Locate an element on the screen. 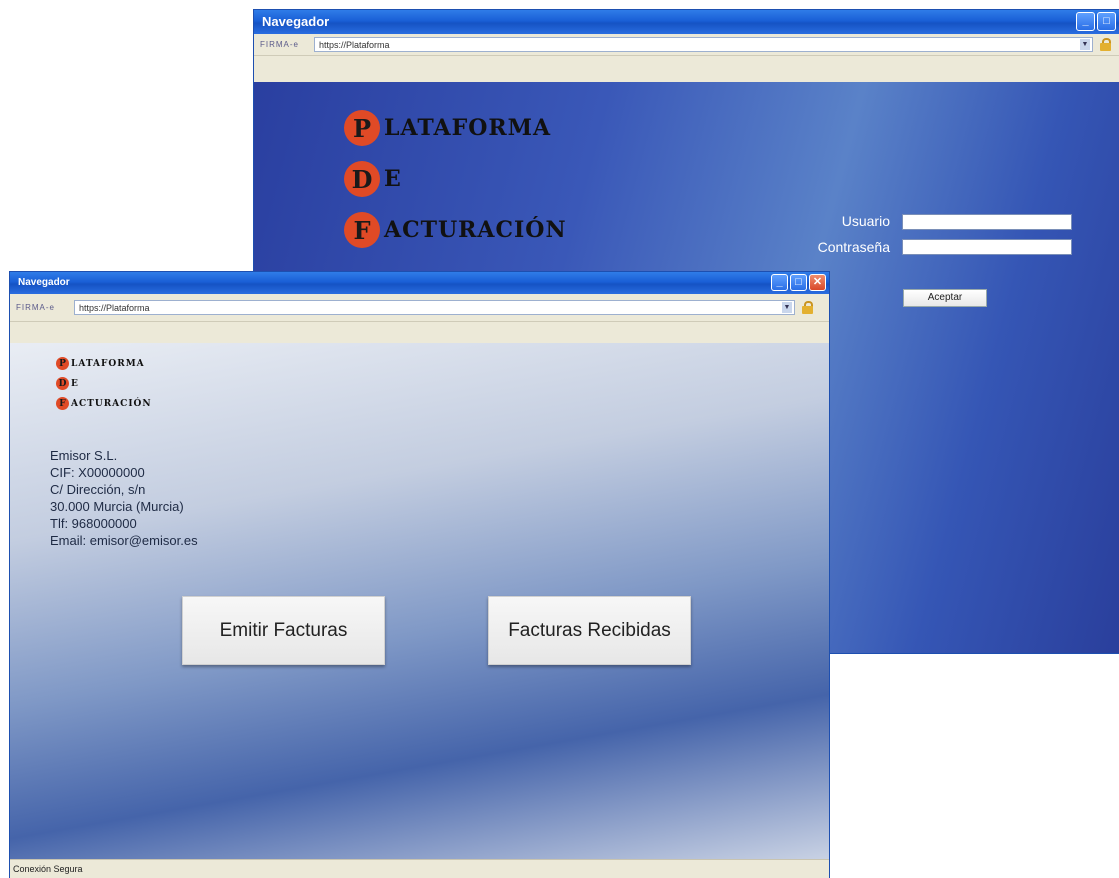  back-address-bar: FIRMA-e https://Plataforma ▼ is located at coordinates (686, 45).